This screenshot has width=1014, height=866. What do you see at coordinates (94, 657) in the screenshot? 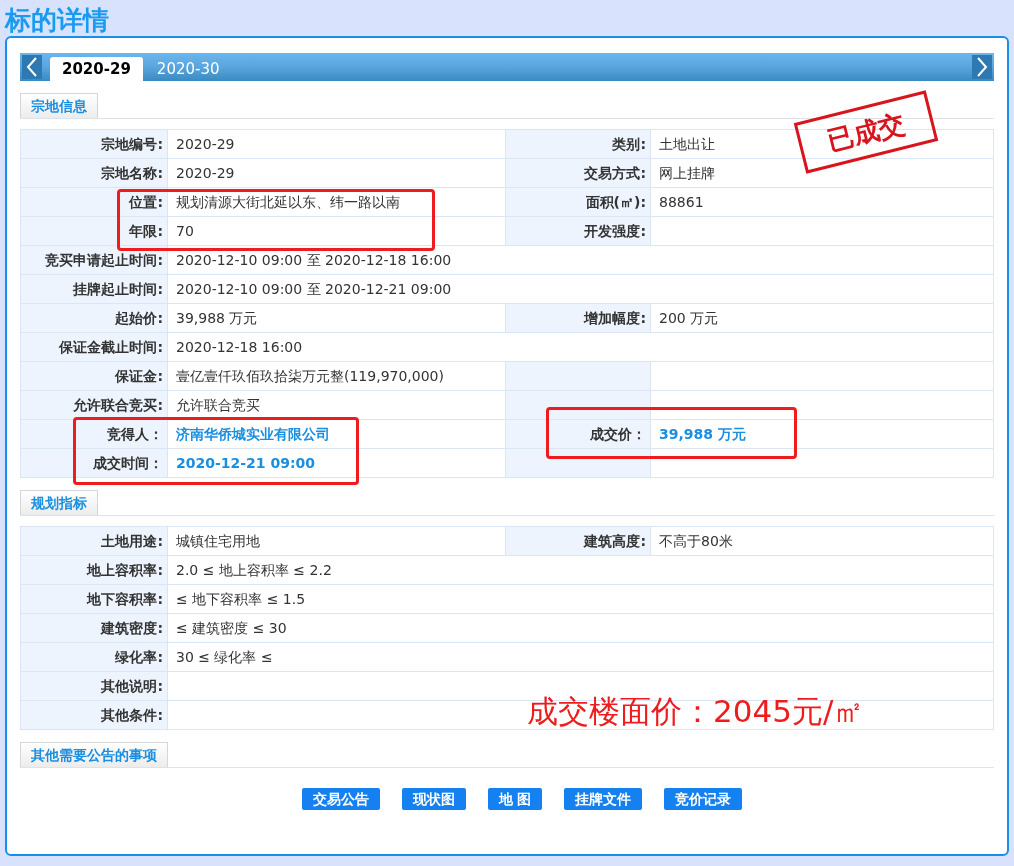
I see `field-label: 绿化率:` at bounding box center [94, 657].